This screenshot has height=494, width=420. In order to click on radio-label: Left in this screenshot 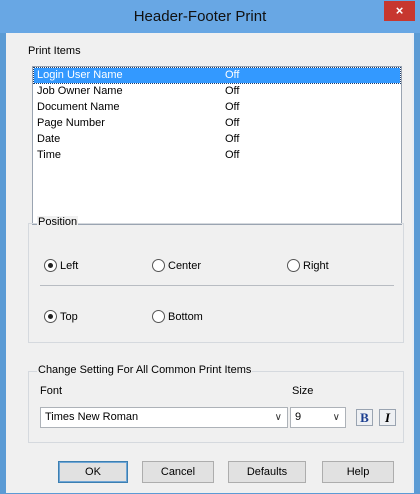, I will do `click(69, 266)`.